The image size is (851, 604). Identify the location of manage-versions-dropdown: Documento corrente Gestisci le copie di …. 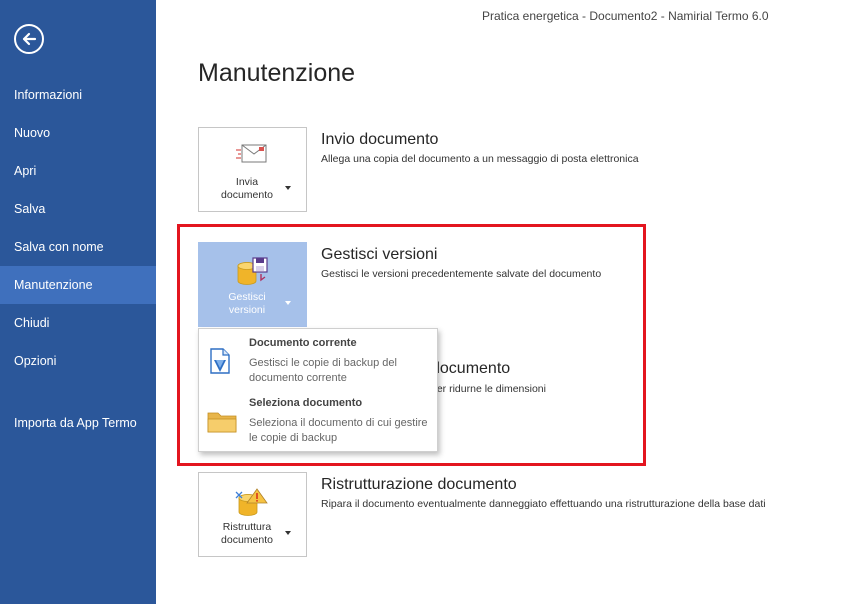
(318, 390).